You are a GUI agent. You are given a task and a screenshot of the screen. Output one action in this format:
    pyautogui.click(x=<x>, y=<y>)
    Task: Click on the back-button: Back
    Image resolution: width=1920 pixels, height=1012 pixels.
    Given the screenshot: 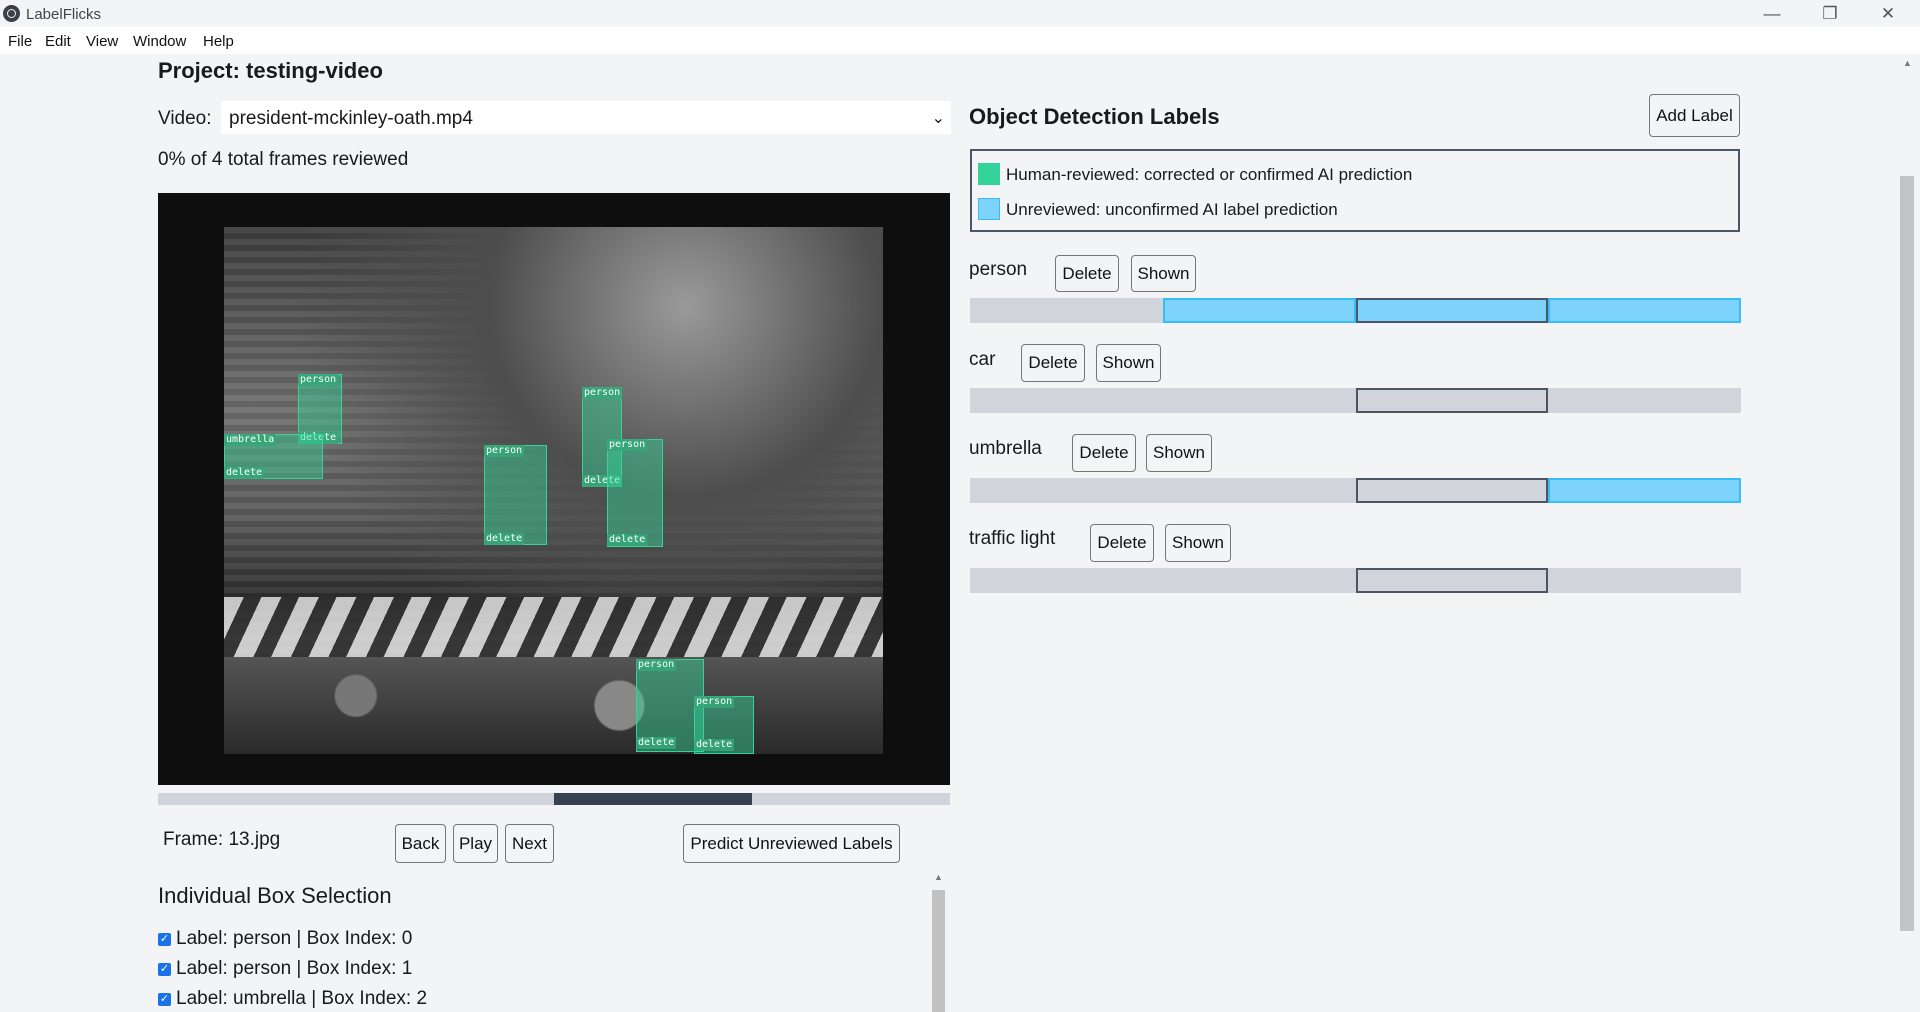 What is the action you would take?
    pyautogui.click(x=420, y=843)
    